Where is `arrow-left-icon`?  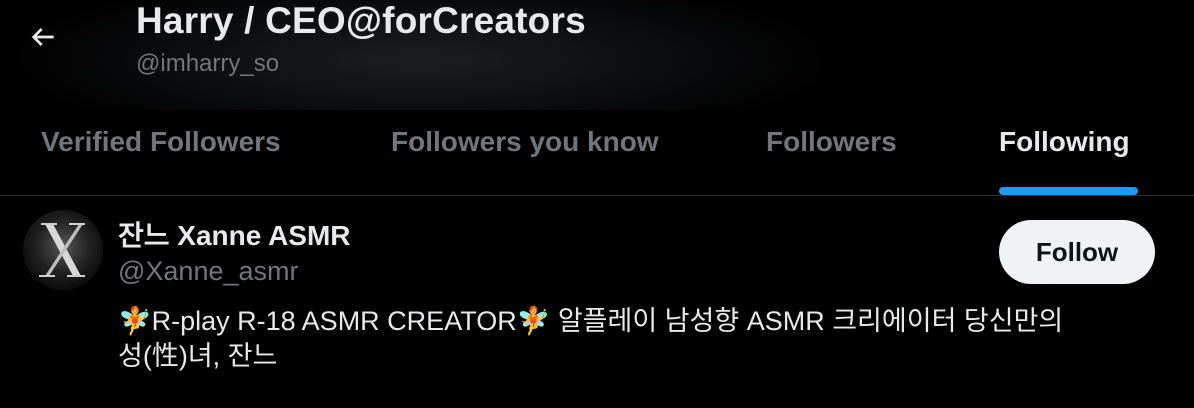 arrow-left-icon is located at coordinates (42, 37).